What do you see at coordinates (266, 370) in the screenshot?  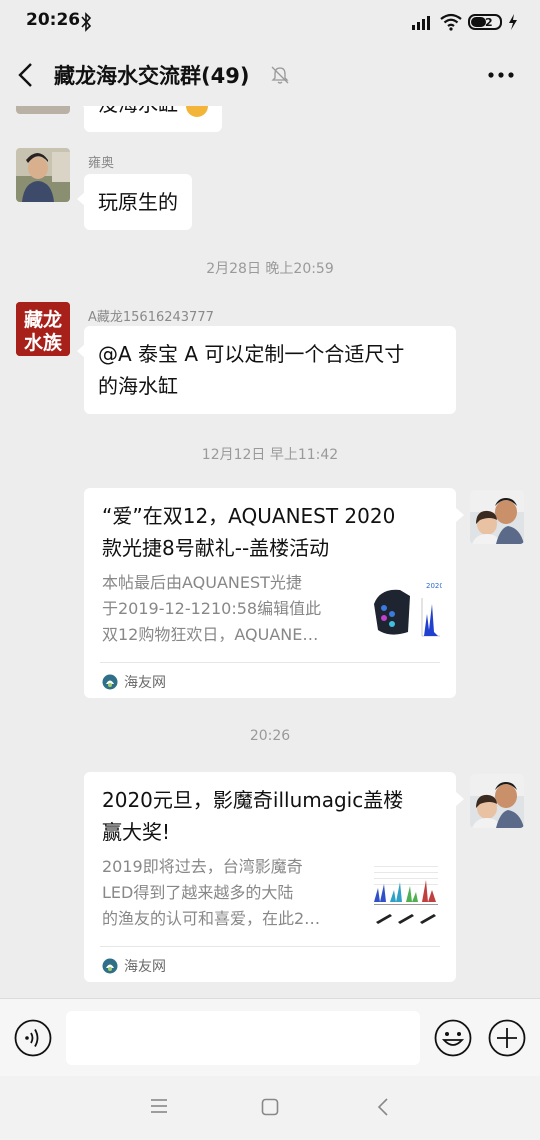 I see `message-bubble: @A 泰宝 A 可以定制一个合适尺寸 的海水缸` at bounding box center [266, 370].